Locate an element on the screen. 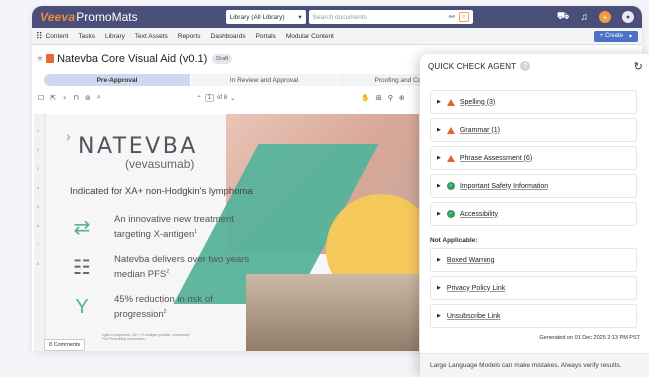  app-logo: Veeva PromoMats is located at coordinates (89, 17).